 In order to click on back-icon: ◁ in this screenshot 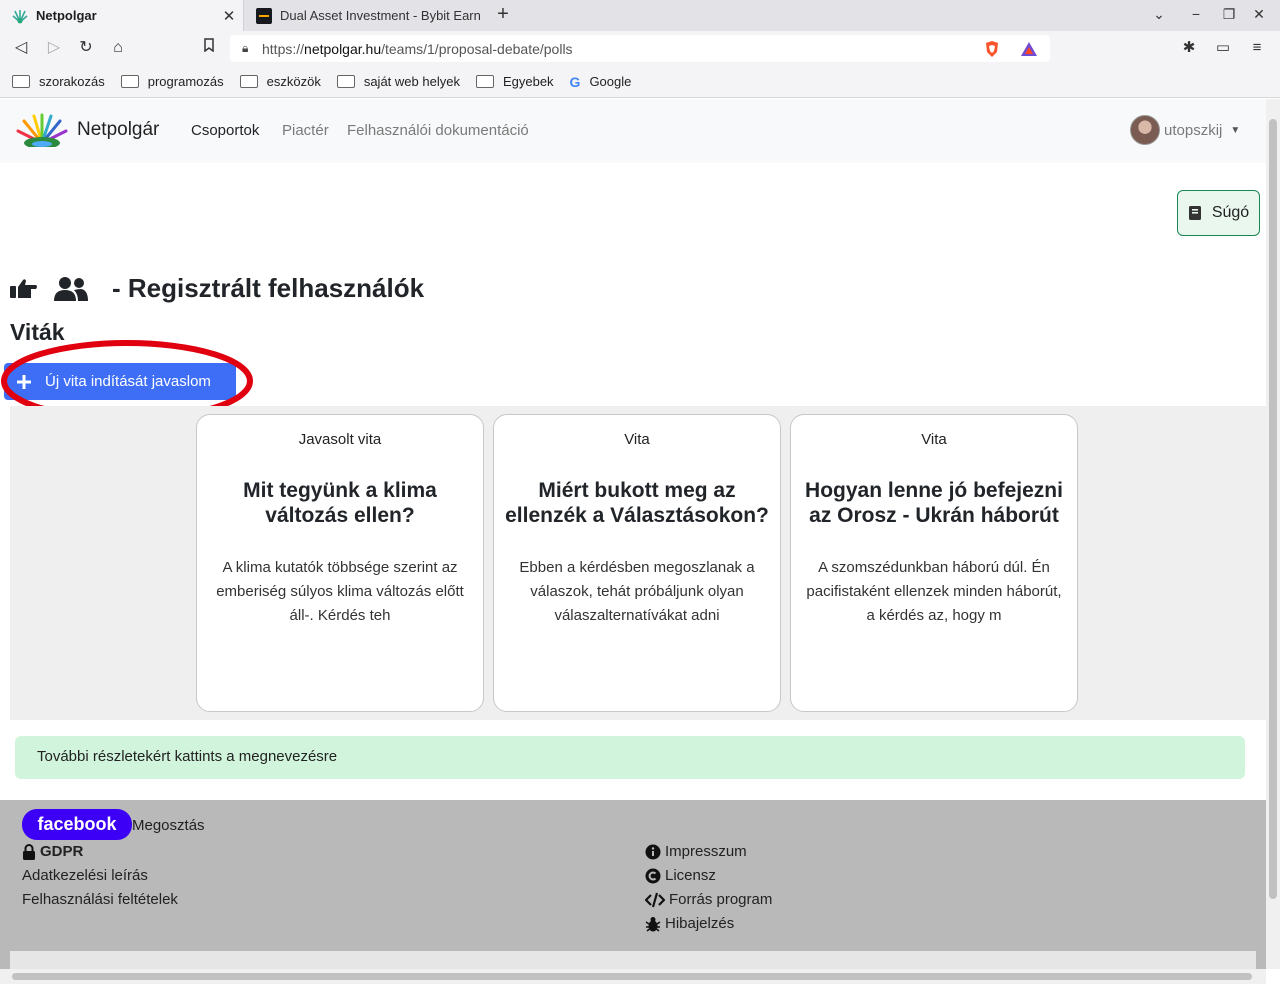, I will do `click(21, 48)`.